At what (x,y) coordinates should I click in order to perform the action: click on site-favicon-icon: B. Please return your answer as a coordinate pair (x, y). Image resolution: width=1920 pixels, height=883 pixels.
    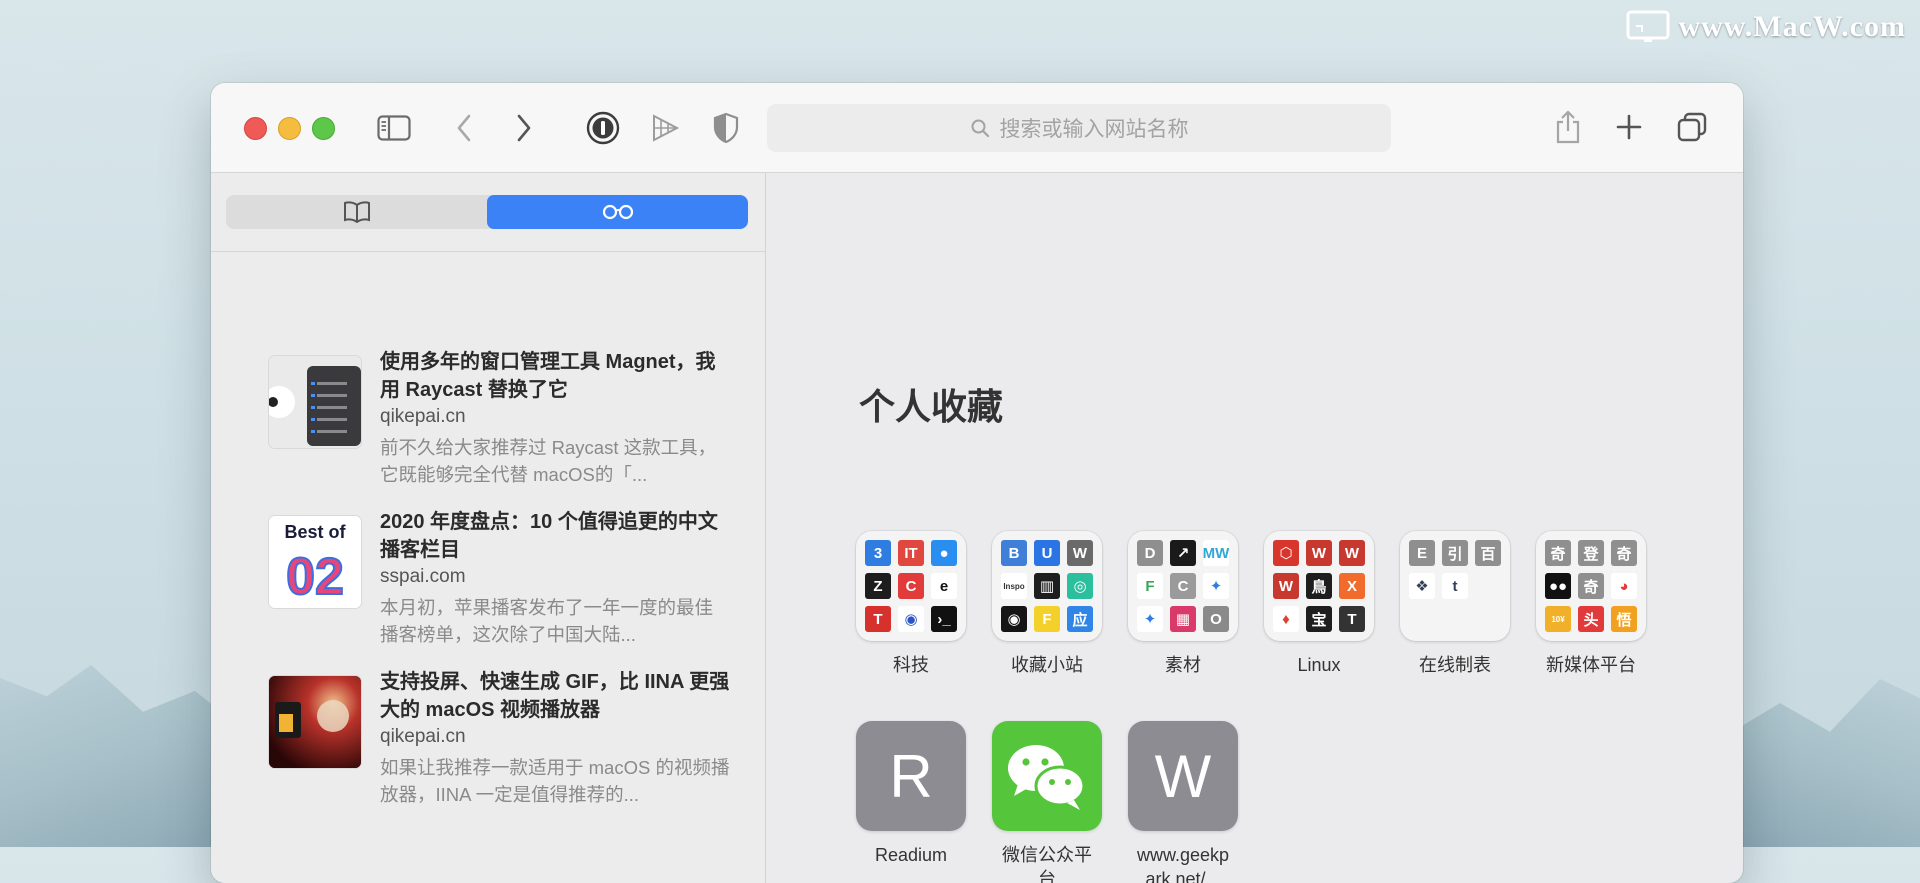
    Looking at the image, I should click on (1014, 553).